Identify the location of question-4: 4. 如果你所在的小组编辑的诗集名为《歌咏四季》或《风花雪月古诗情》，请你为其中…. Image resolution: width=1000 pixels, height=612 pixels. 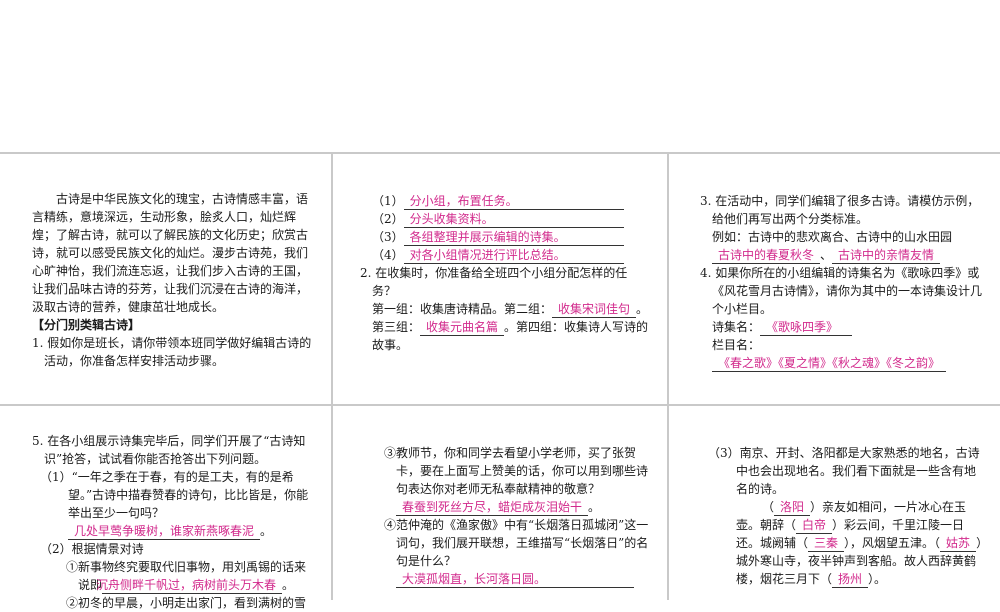
(841, 291).